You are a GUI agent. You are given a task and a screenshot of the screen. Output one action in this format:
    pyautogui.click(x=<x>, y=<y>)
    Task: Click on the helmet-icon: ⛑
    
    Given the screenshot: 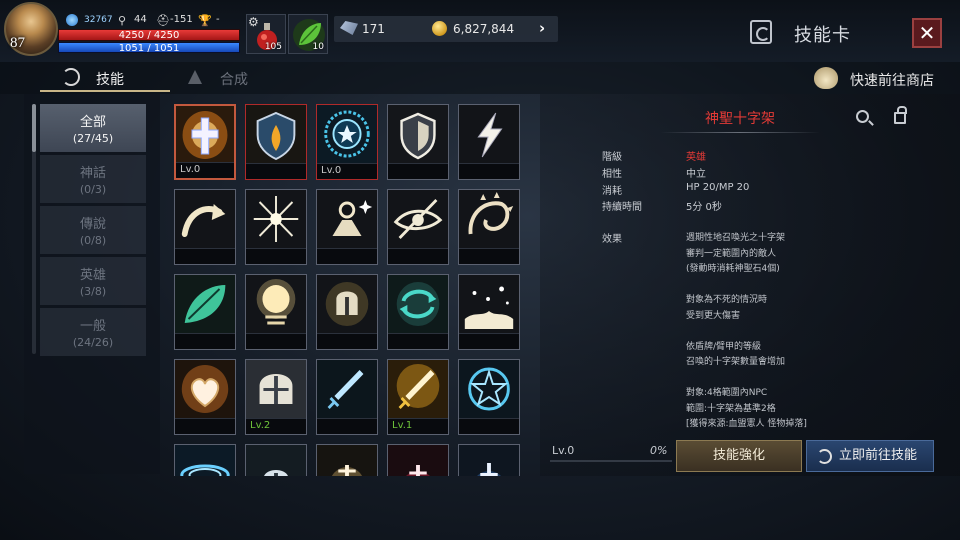 What is the action you would take?
    pyautogui.click(x=163, y=20)
    